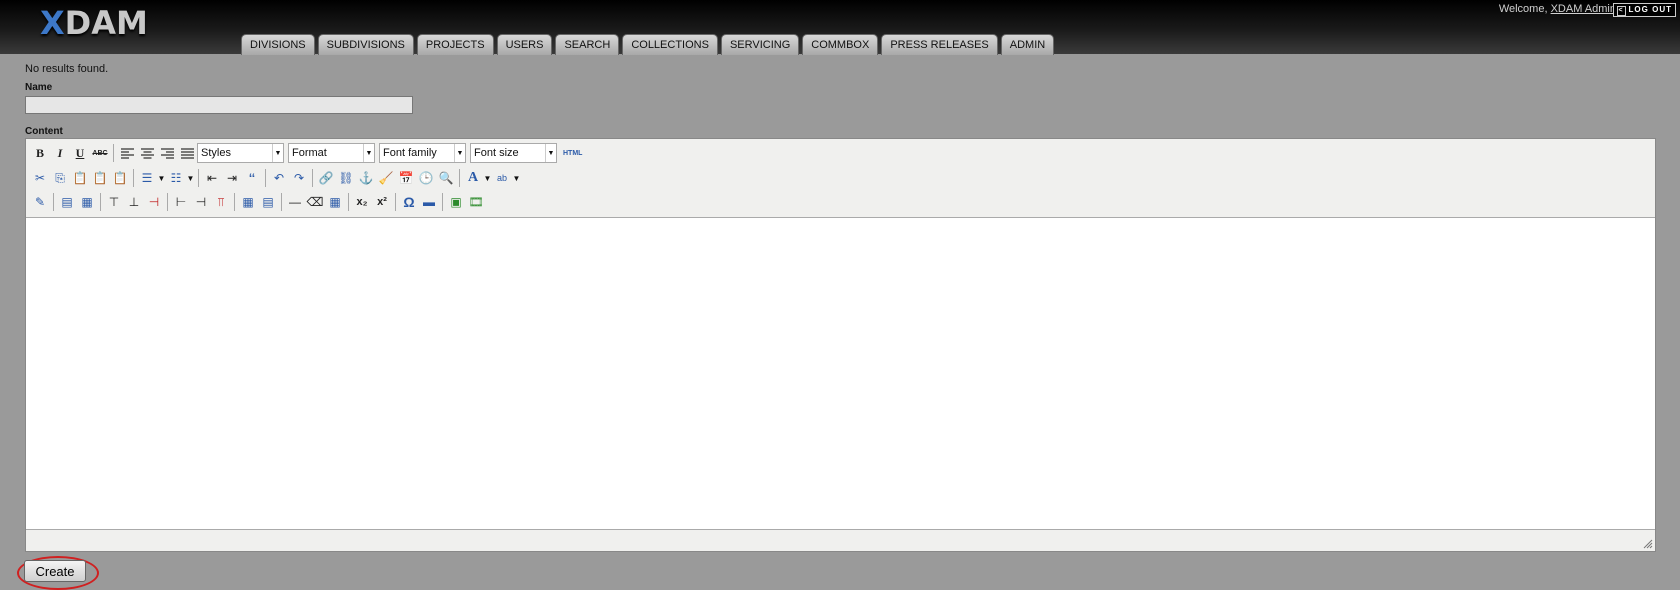 Image resolution: width=1680 pixels, height=590 pixels. What do you see at coordinates (154, 202) in the screenshot?
I see `delete-row-icon: ⊣` at bounding box center [154, 202].